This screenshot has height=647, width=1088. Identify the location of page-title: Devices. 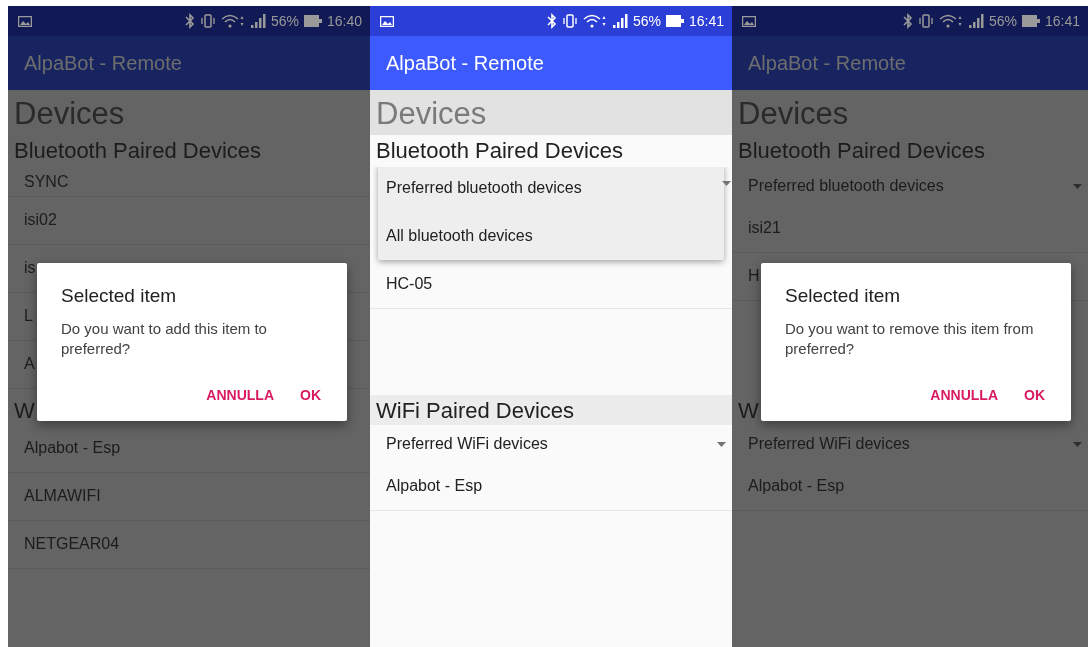
(551, 112).